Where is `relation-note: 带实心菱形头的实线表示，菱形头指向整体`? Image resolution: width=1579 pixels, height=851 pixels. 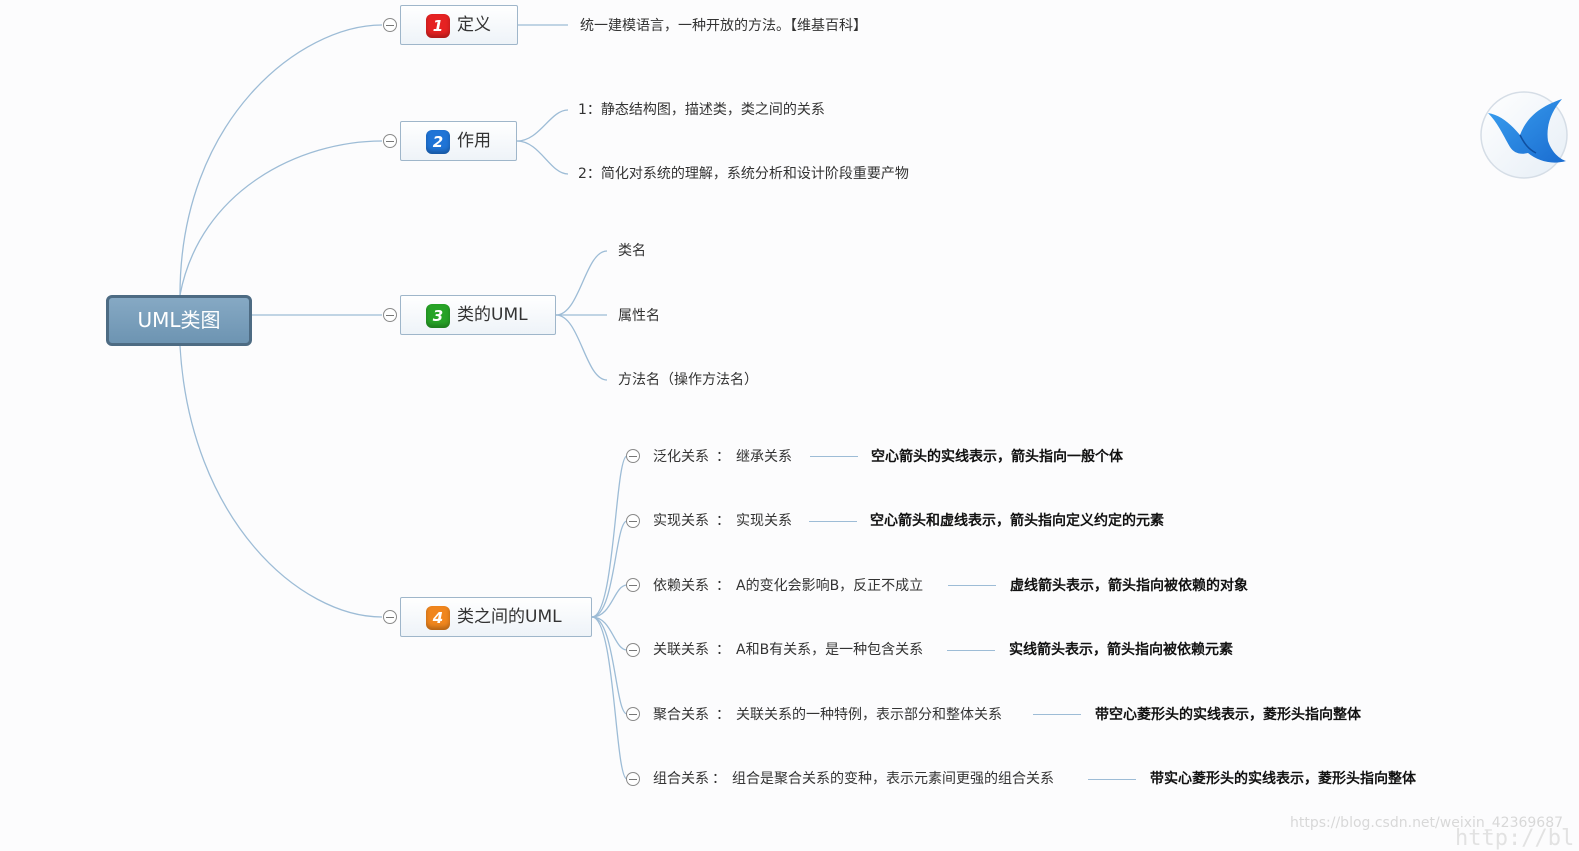
relation-note: 带实心菱形头的实线表示，菱形头指向整体 is located at coordinates (1283, 779).